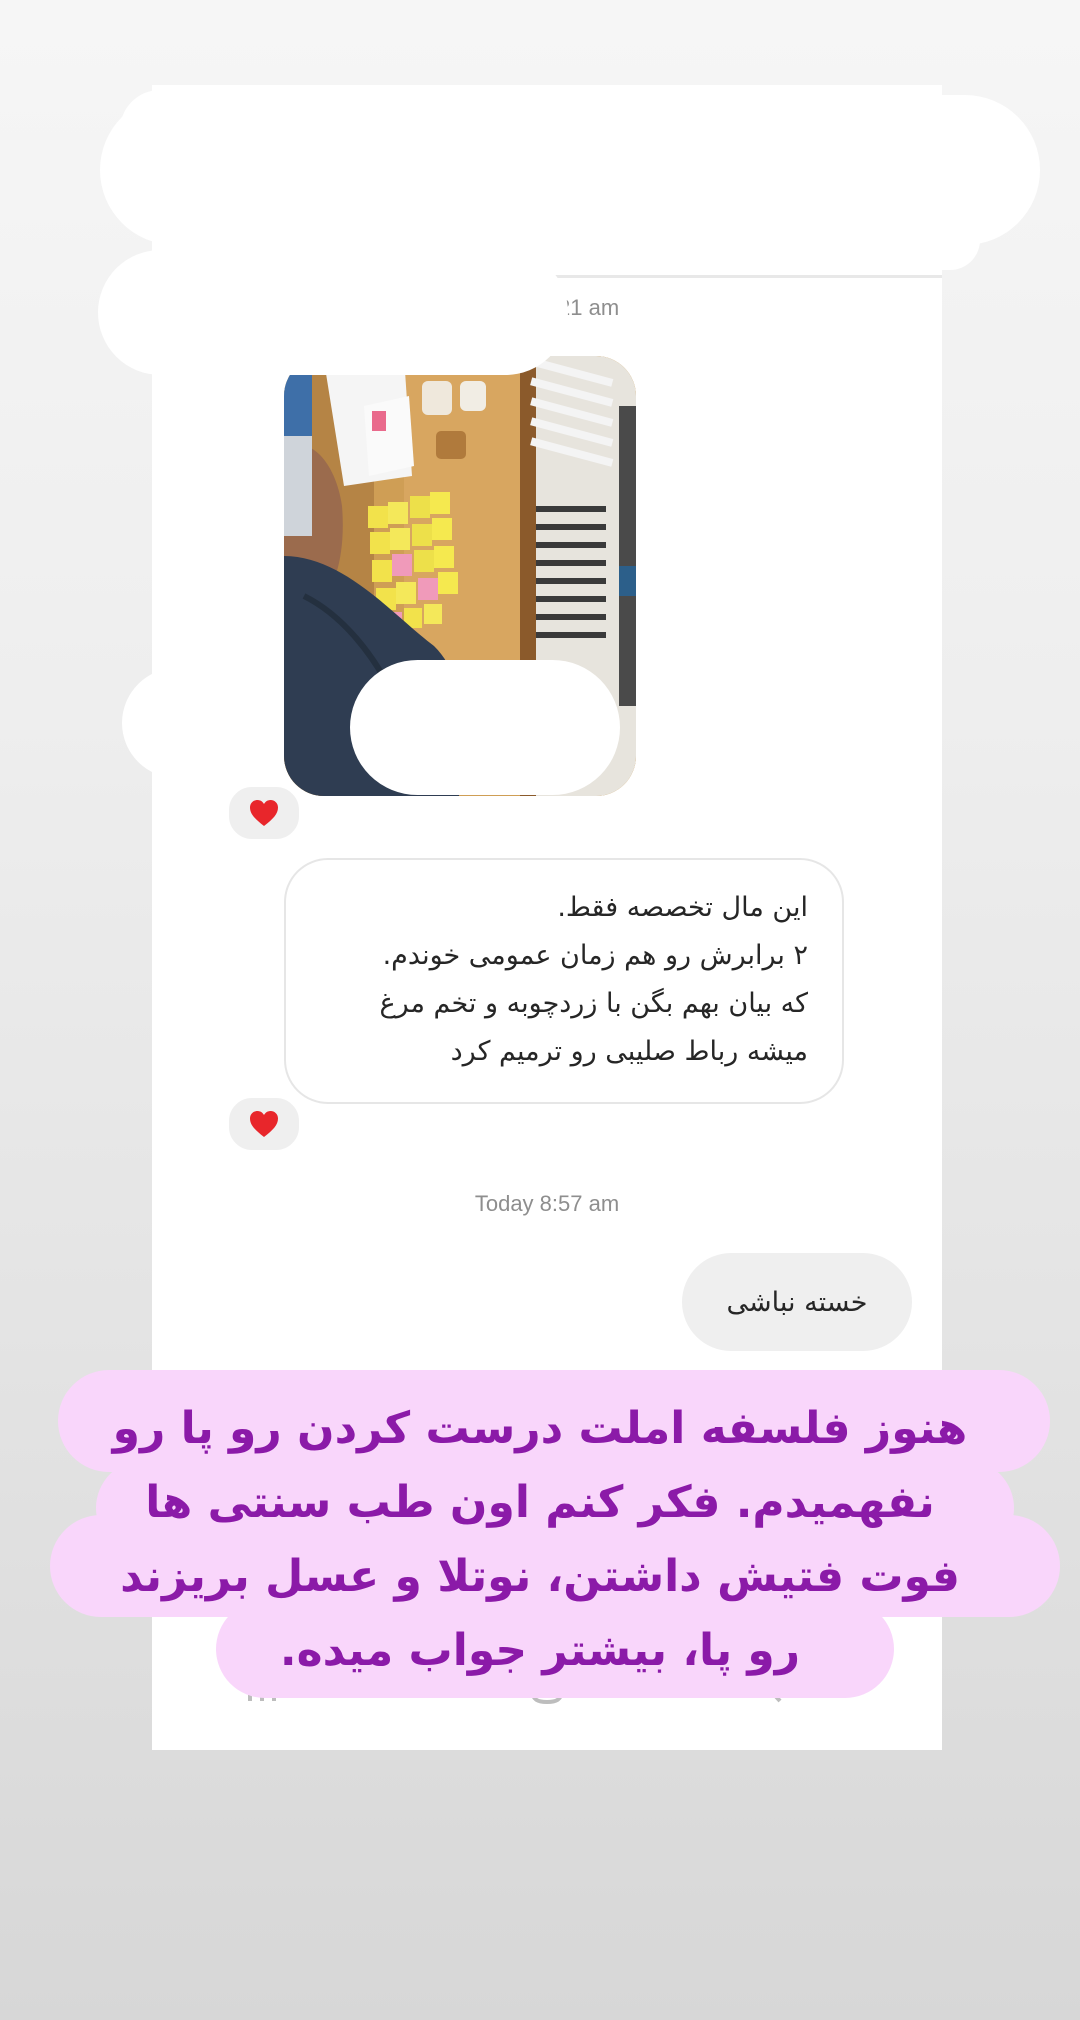  What do you see at coordinates (593, 1003) in the screenshot?
I see `message-line: که بیان بهم بگن با زردچوبه و تخم مرغ` at bounding box center [593, 1003].